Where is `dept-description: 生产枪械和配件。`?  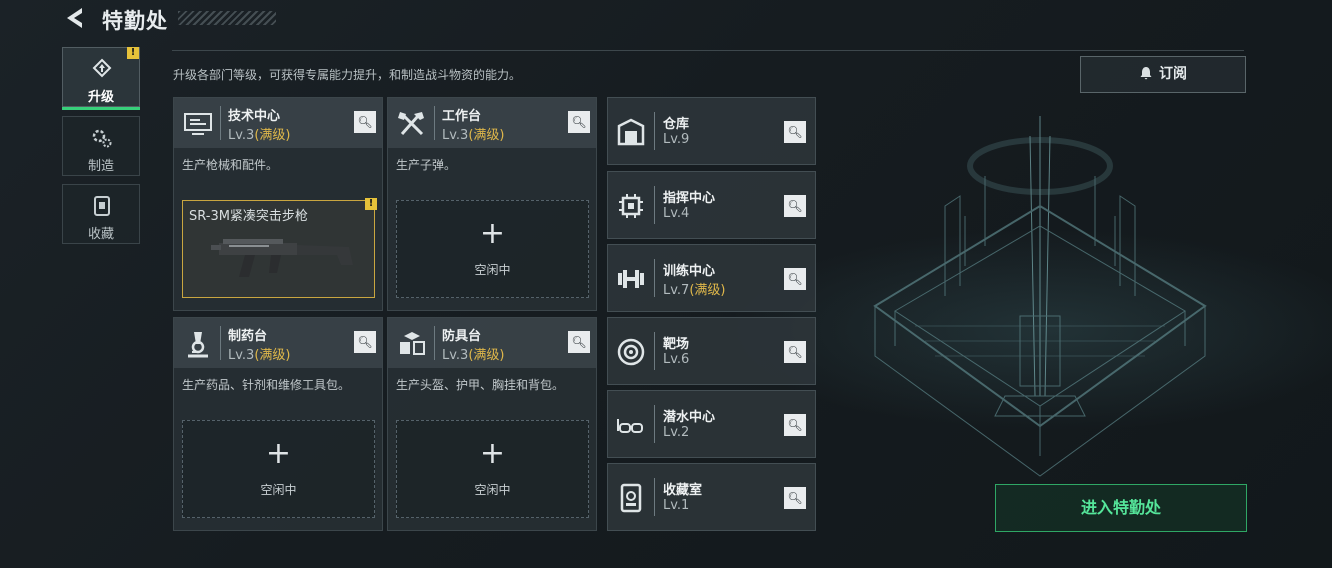
dept-description: 生产枪械和配件。 is located at coordinates (230, 165).